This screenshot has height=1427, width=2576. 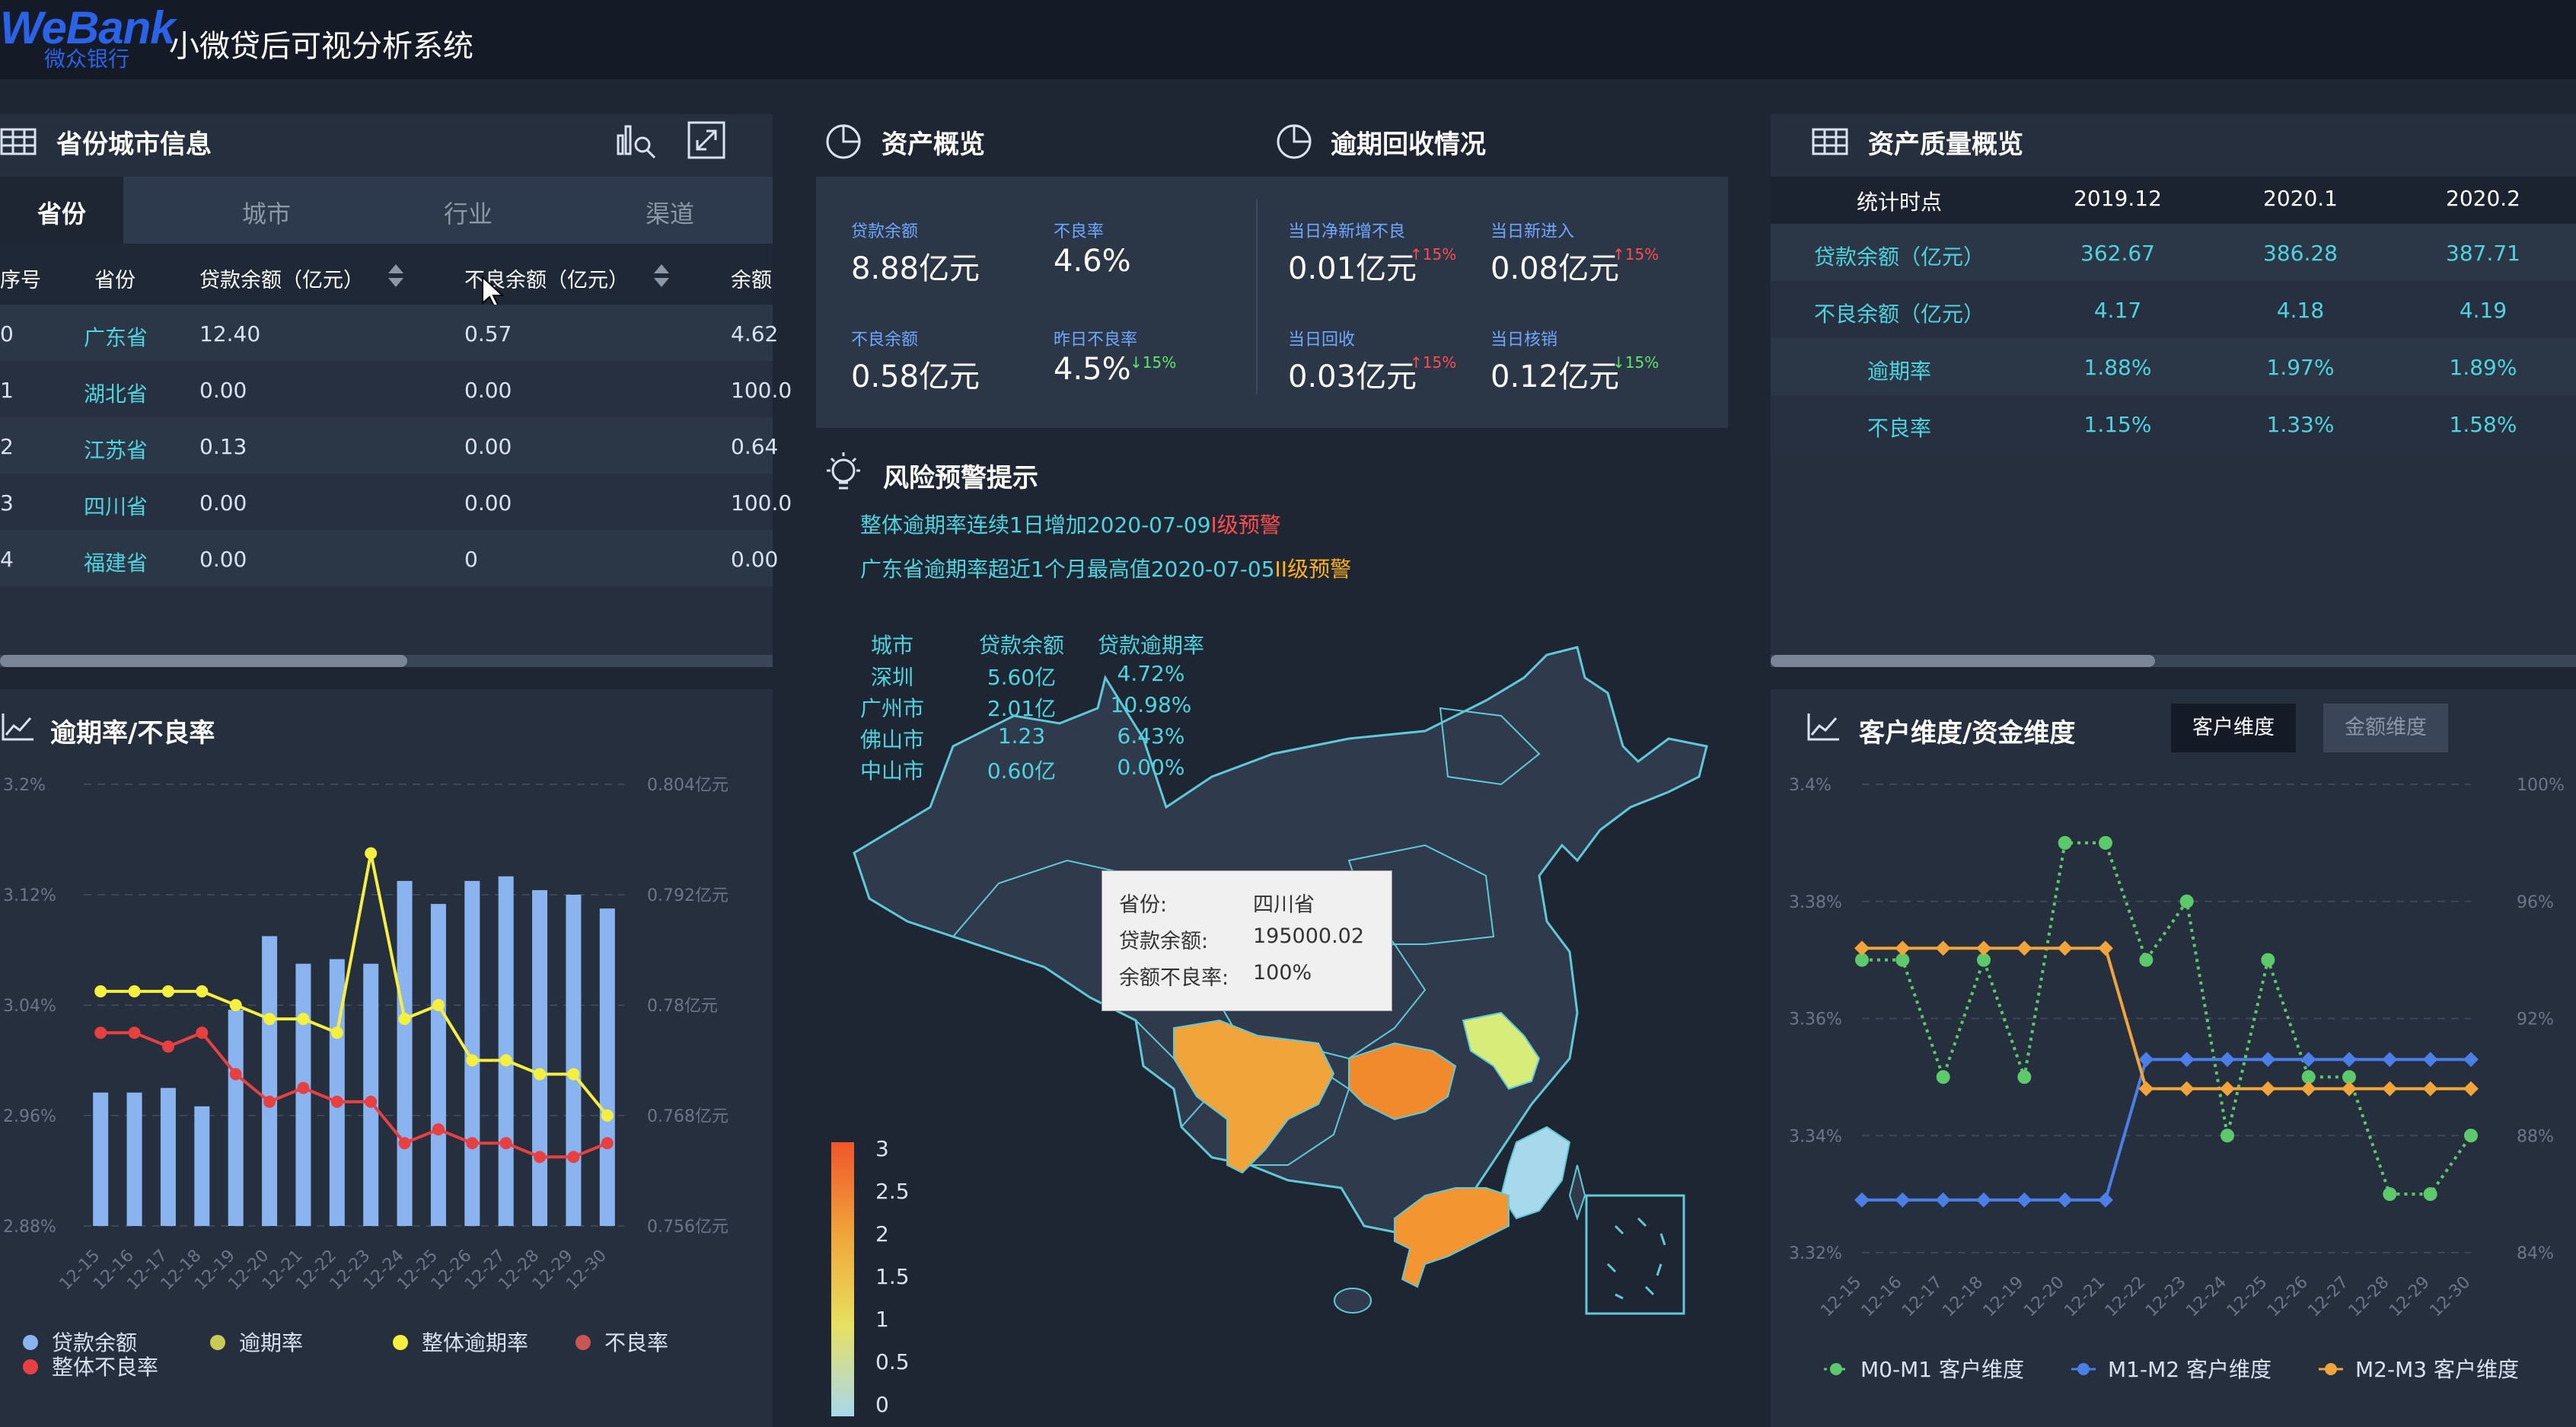 What do you see at coordinates (637, 139) in the screenshot?
I see `chart-search-icon` at bounding box center [637, 139].